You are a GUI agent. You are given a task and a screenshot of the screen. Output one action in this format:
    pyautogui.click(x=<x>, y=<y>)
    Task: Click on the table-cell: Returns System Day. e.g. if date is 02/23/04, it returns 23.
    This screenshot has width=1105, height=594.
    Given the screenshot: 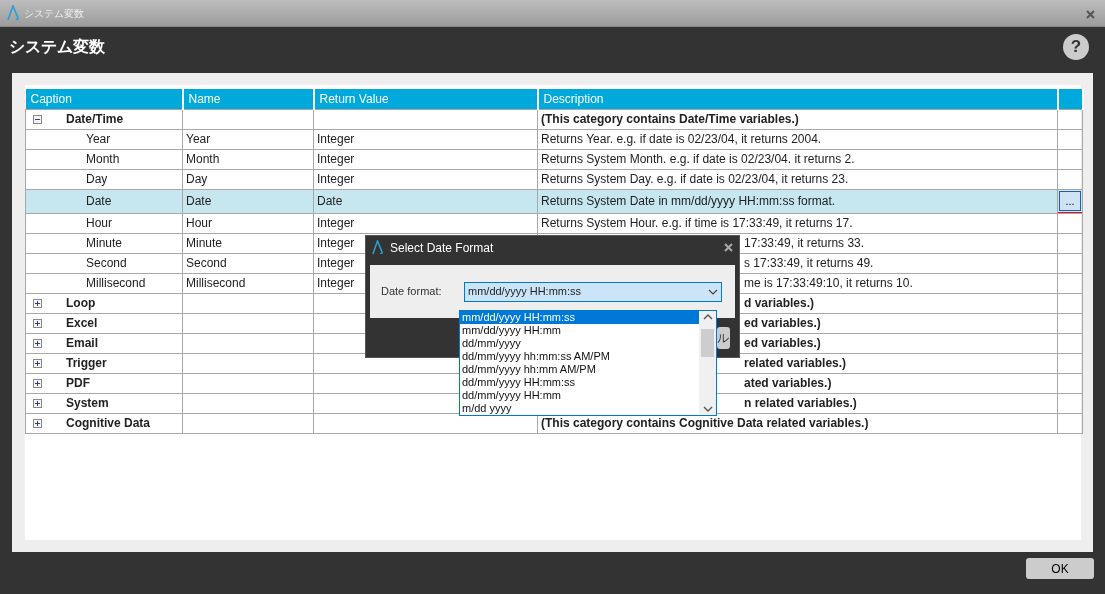 What is the action you would take?
    pyautogui.click(x=695, y=179)
    